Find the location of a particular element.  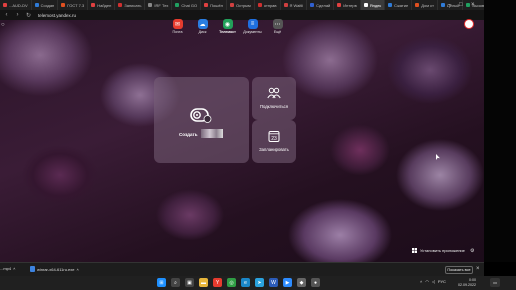

browser-tab: Яндек is located at coordinates (373, 5).